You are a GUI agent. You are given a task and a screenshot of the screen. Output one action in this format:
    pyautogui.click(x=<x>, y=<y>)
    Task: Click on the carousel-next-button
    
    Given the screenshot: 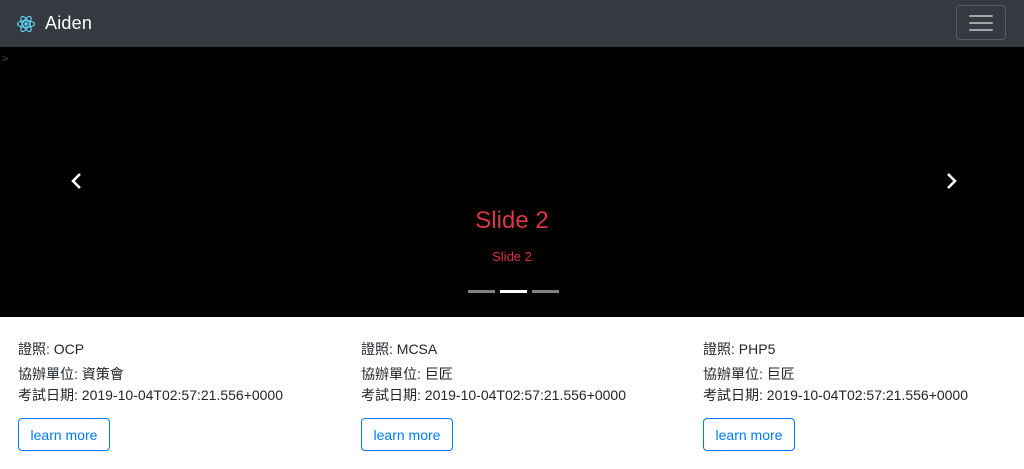 What is the action you would take?
    pyautogui.click(x=951, y=181)
    